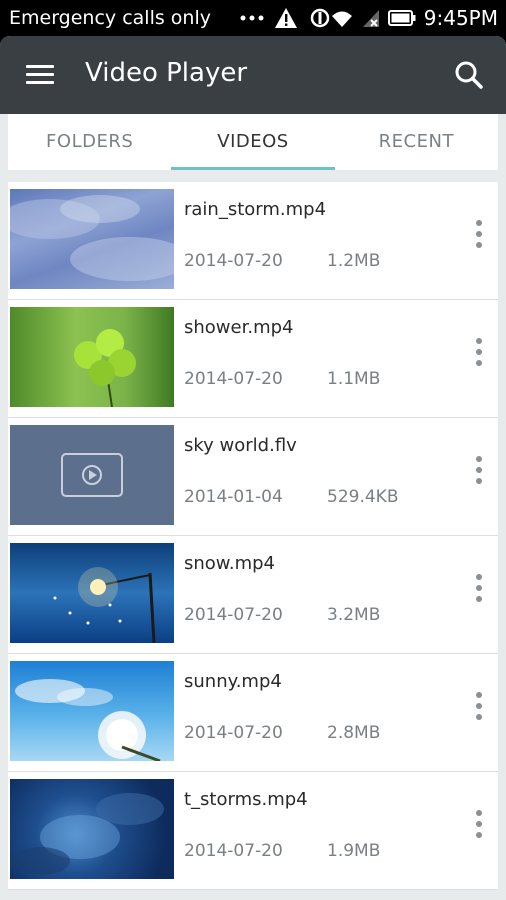 This screenshot has height=900, width=506. I want to click on toolbar: Video Player, so click(253, 75).